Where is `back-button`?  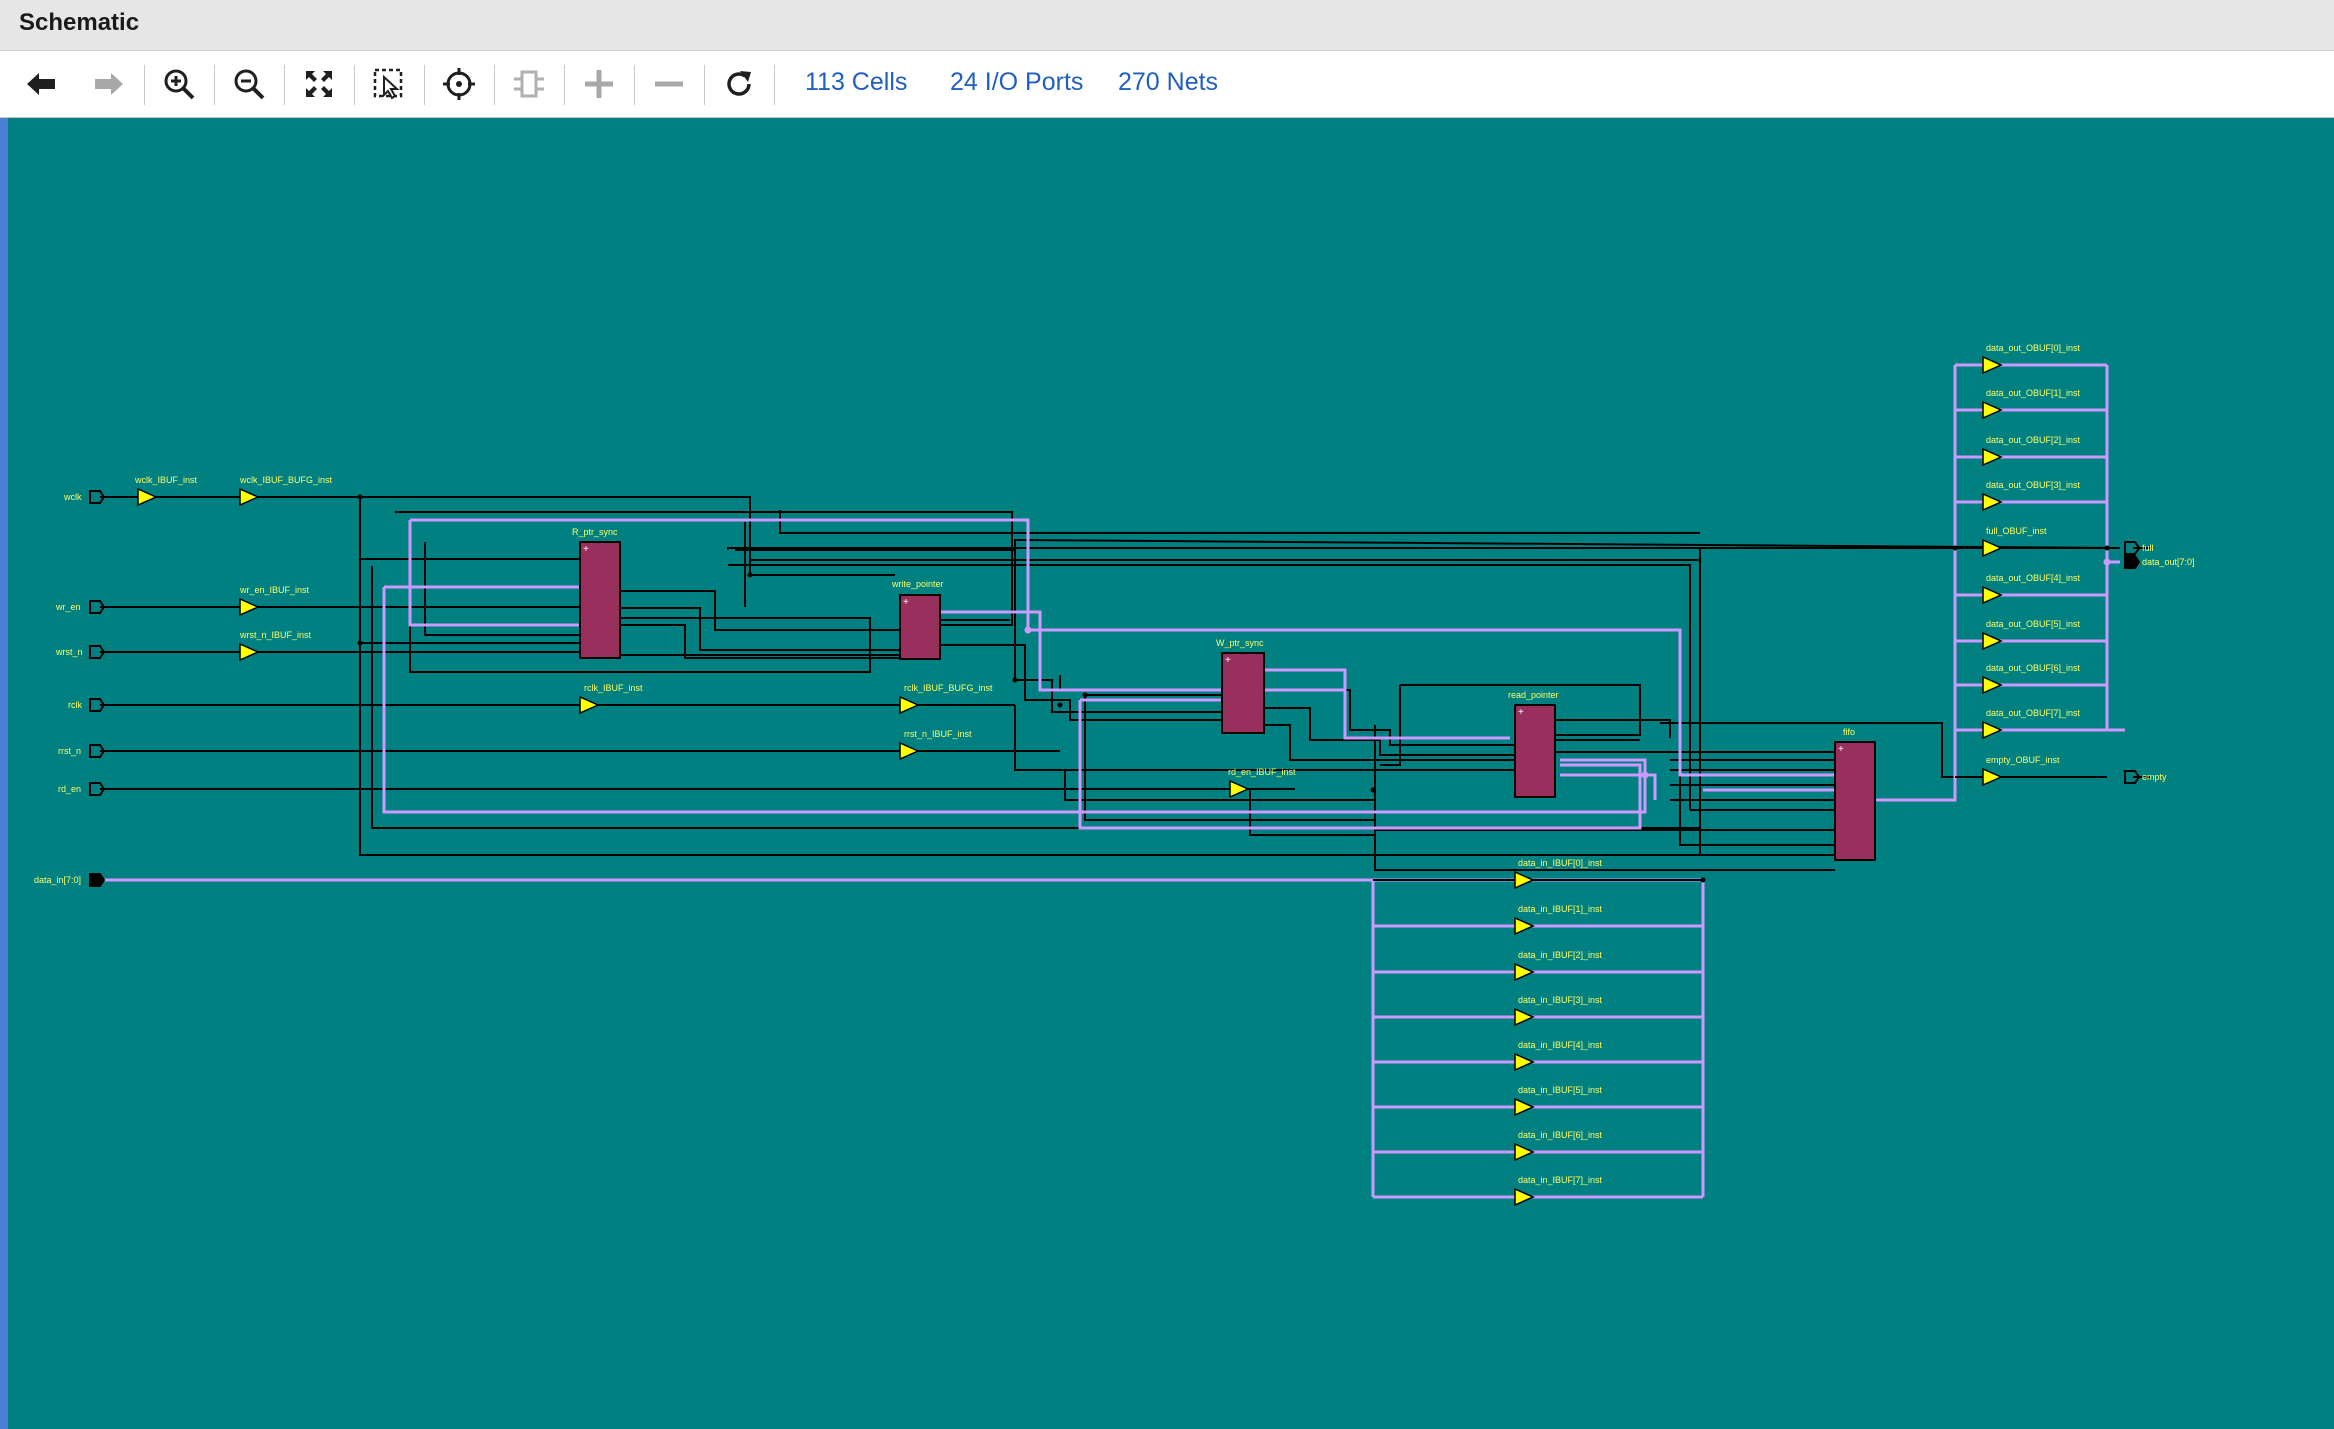 back-button is located at coordinates (41, 84).